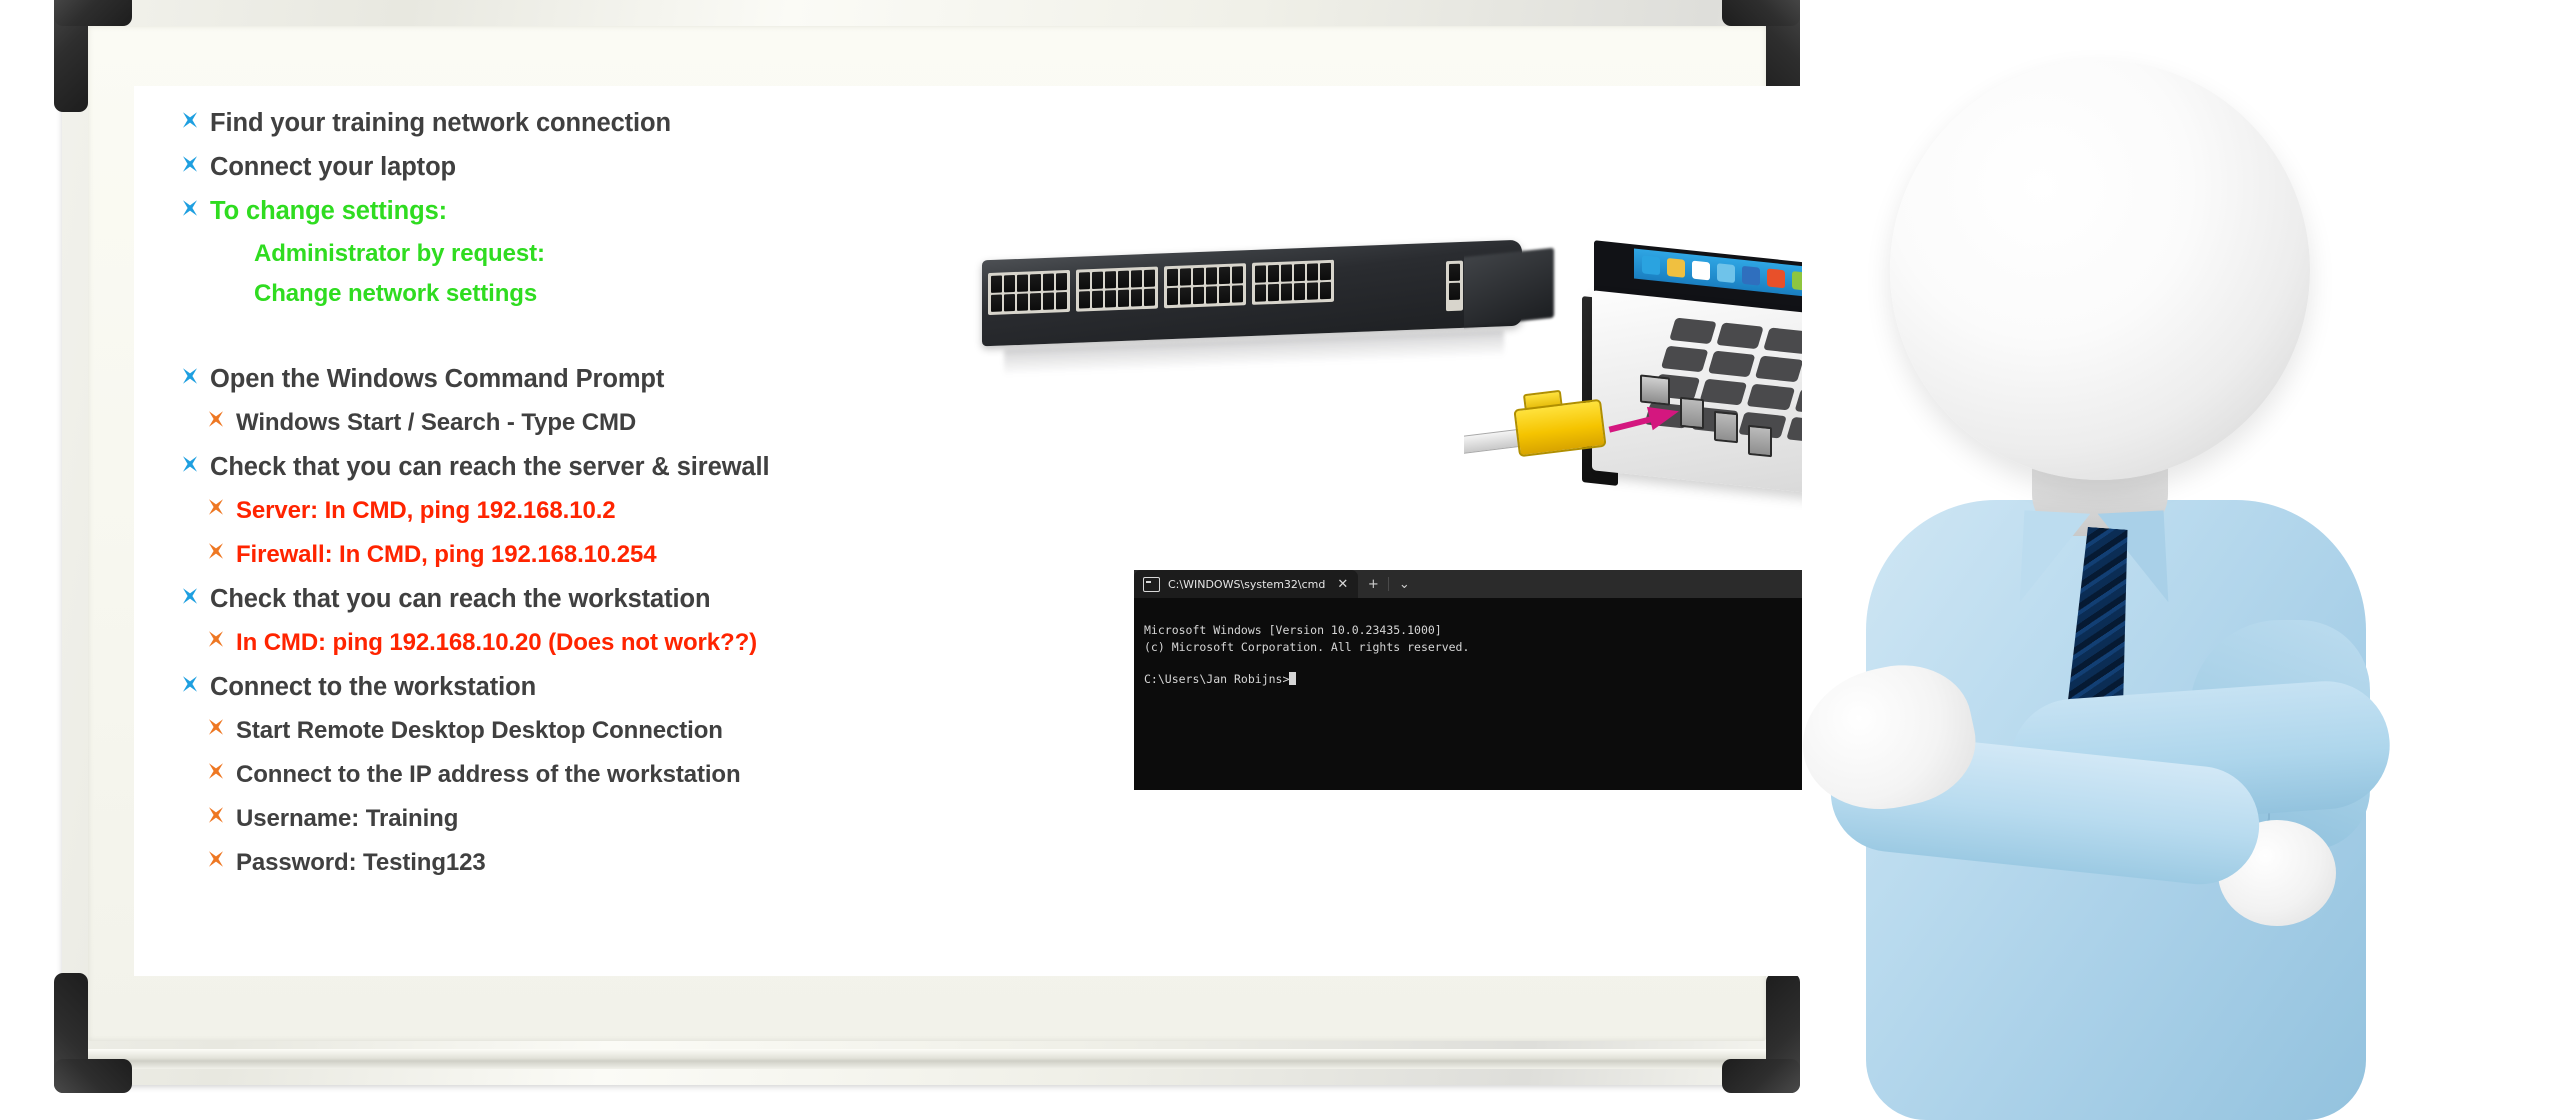  What do you see at coordinates (597, 261) in the screenshot?
I see `bullet-item: Administrator by request:` at bounding box center [597, 261].